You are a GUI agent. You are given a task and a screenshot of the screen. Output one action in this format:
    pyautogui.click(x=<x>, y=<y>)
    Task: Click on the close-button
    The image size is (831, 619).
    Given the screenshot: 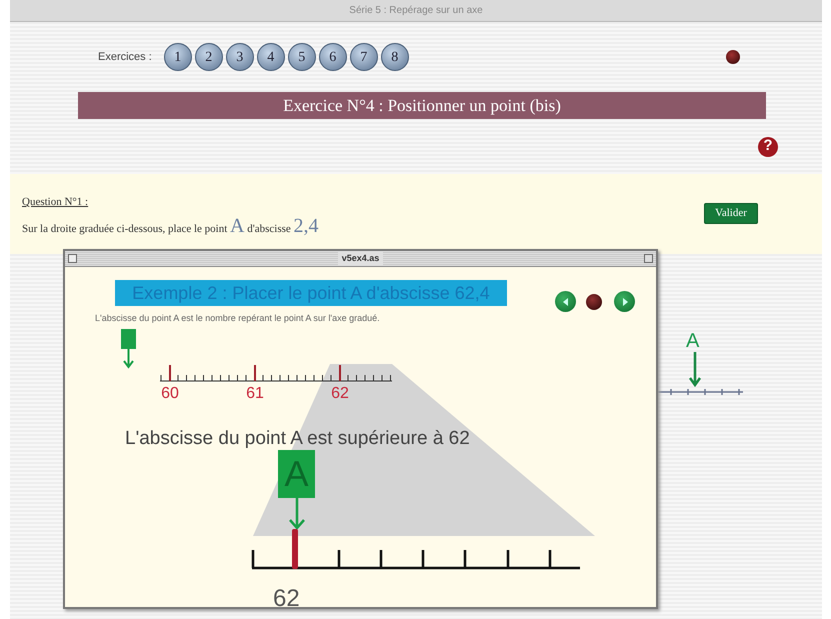 What is the action you would take?
    pyautogui.click(x=72, y=258)
    